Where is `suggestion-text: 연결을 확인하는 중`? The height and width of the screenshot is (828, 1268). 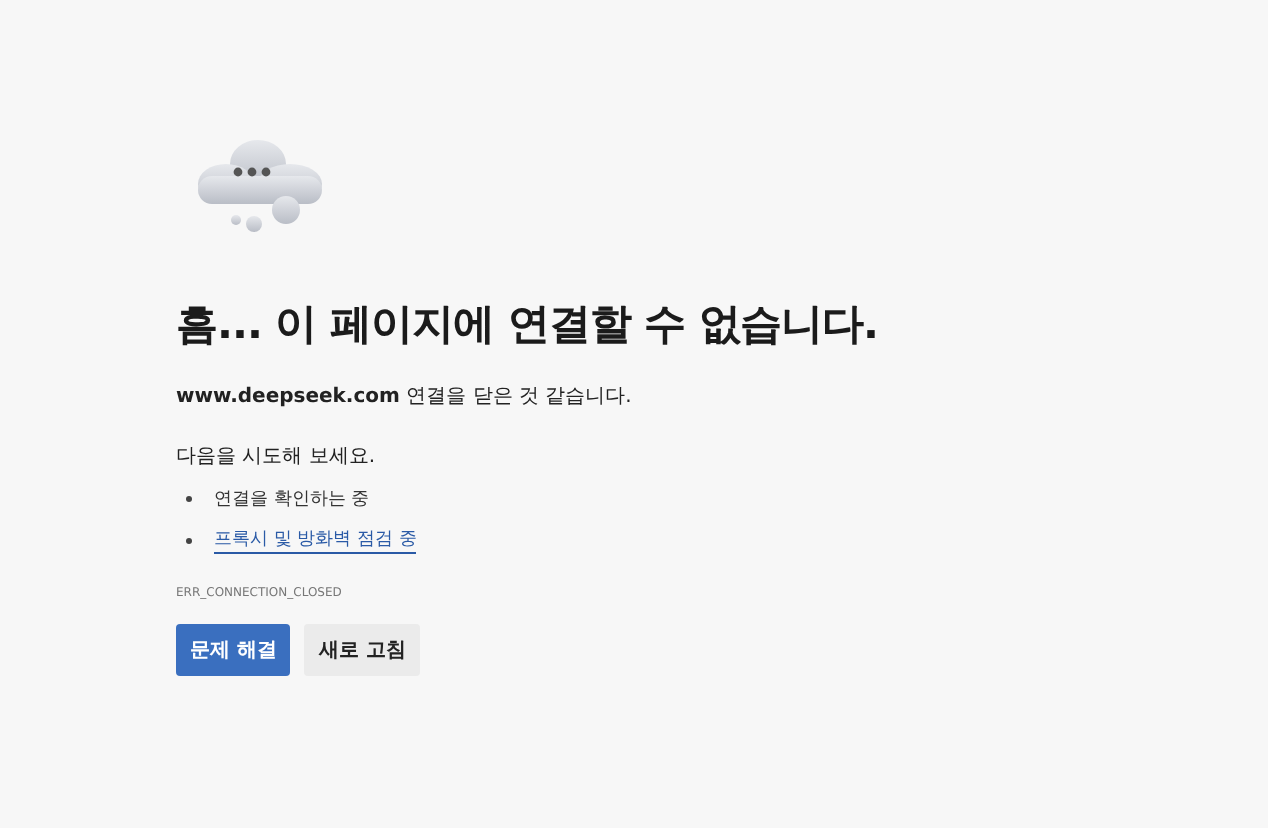
suggestion-text: 연결을 확인하는 중 is located at coordinates (292, 500).